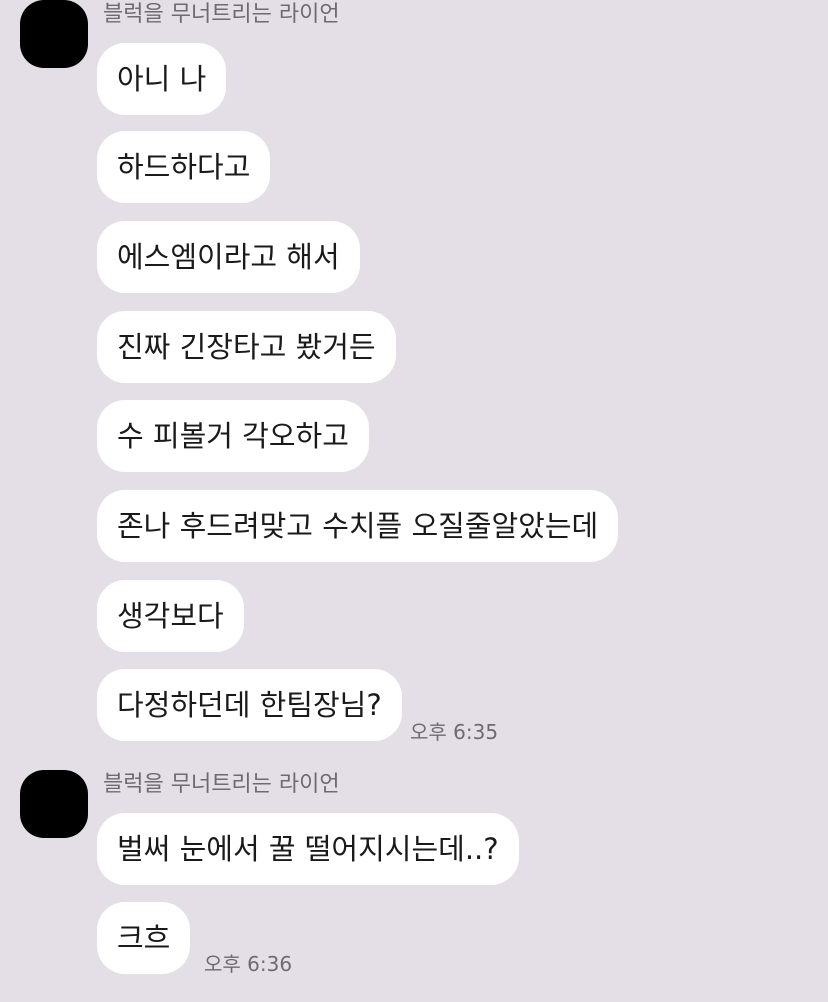 This screenshot has height=1002, width=828. I want to click on message-bubble: 생각보다, so click(170, 616).